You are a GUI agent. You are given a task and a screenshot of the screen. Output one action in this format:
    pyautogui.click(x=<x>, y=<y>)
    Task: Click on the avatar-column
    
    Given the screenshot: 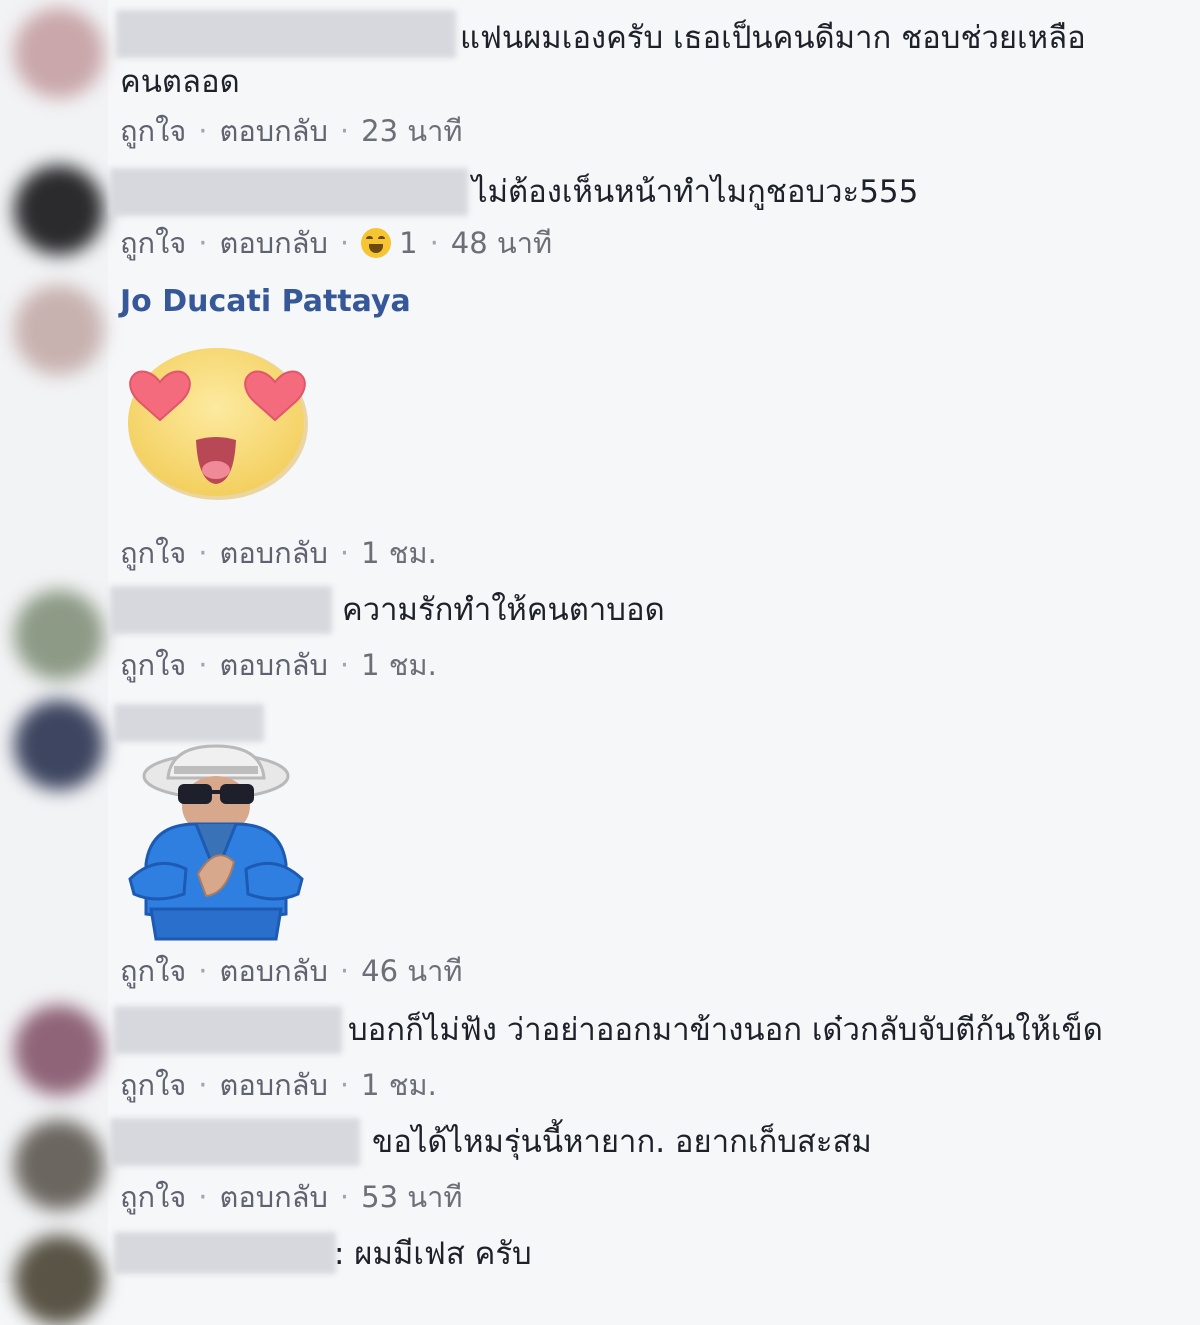 What is the action you would take?
    pyautogui.click(x=54, y=662)
    